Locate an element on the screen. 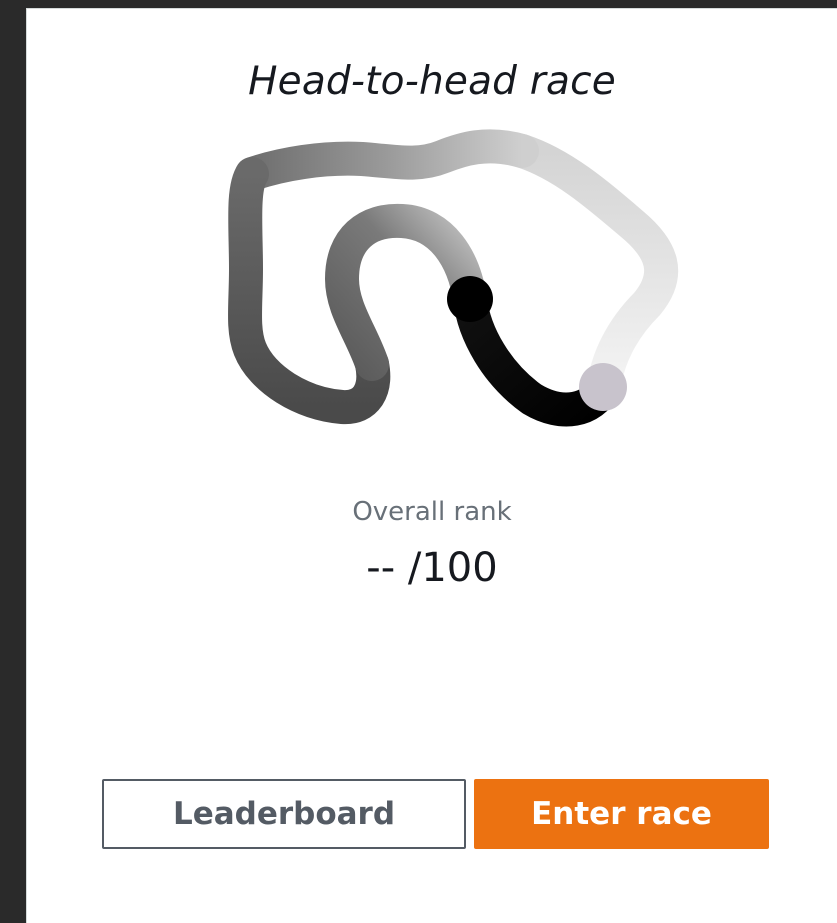 The height and width of the screenshot is (923, 837). enter-race-button: Enter race is located at coordinates (621, 814).